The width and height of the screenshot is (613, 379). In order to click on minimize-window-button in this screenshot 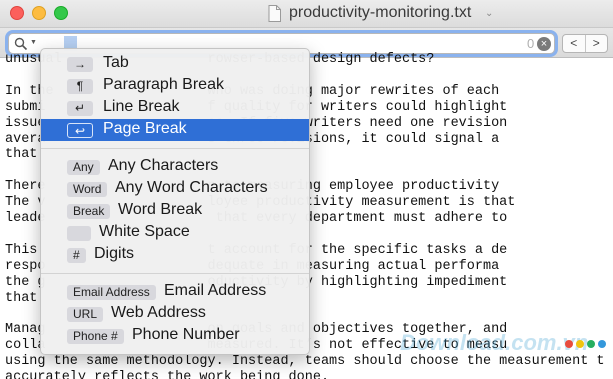, I will do `click(39, 13)`.